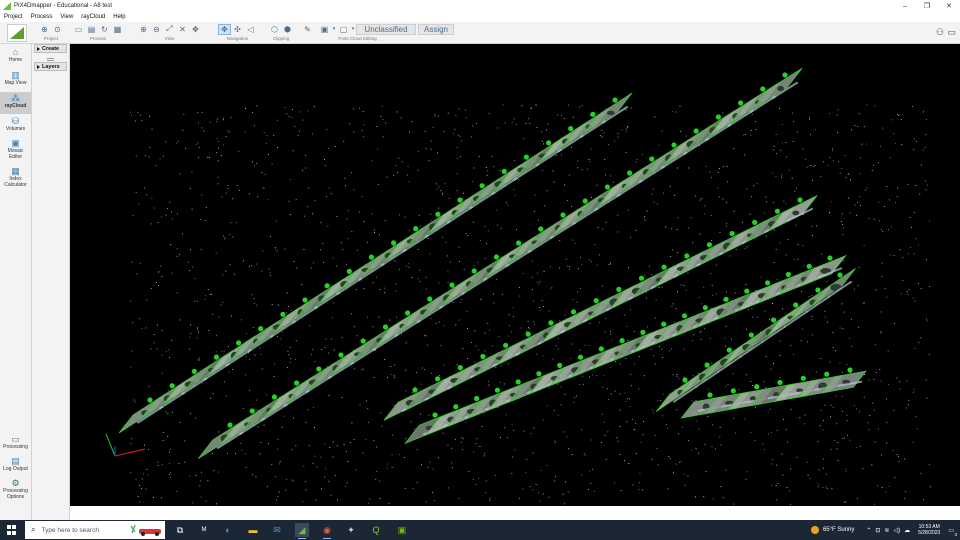  I want to click on window-layout-icon: ▭, so click(951, 32).